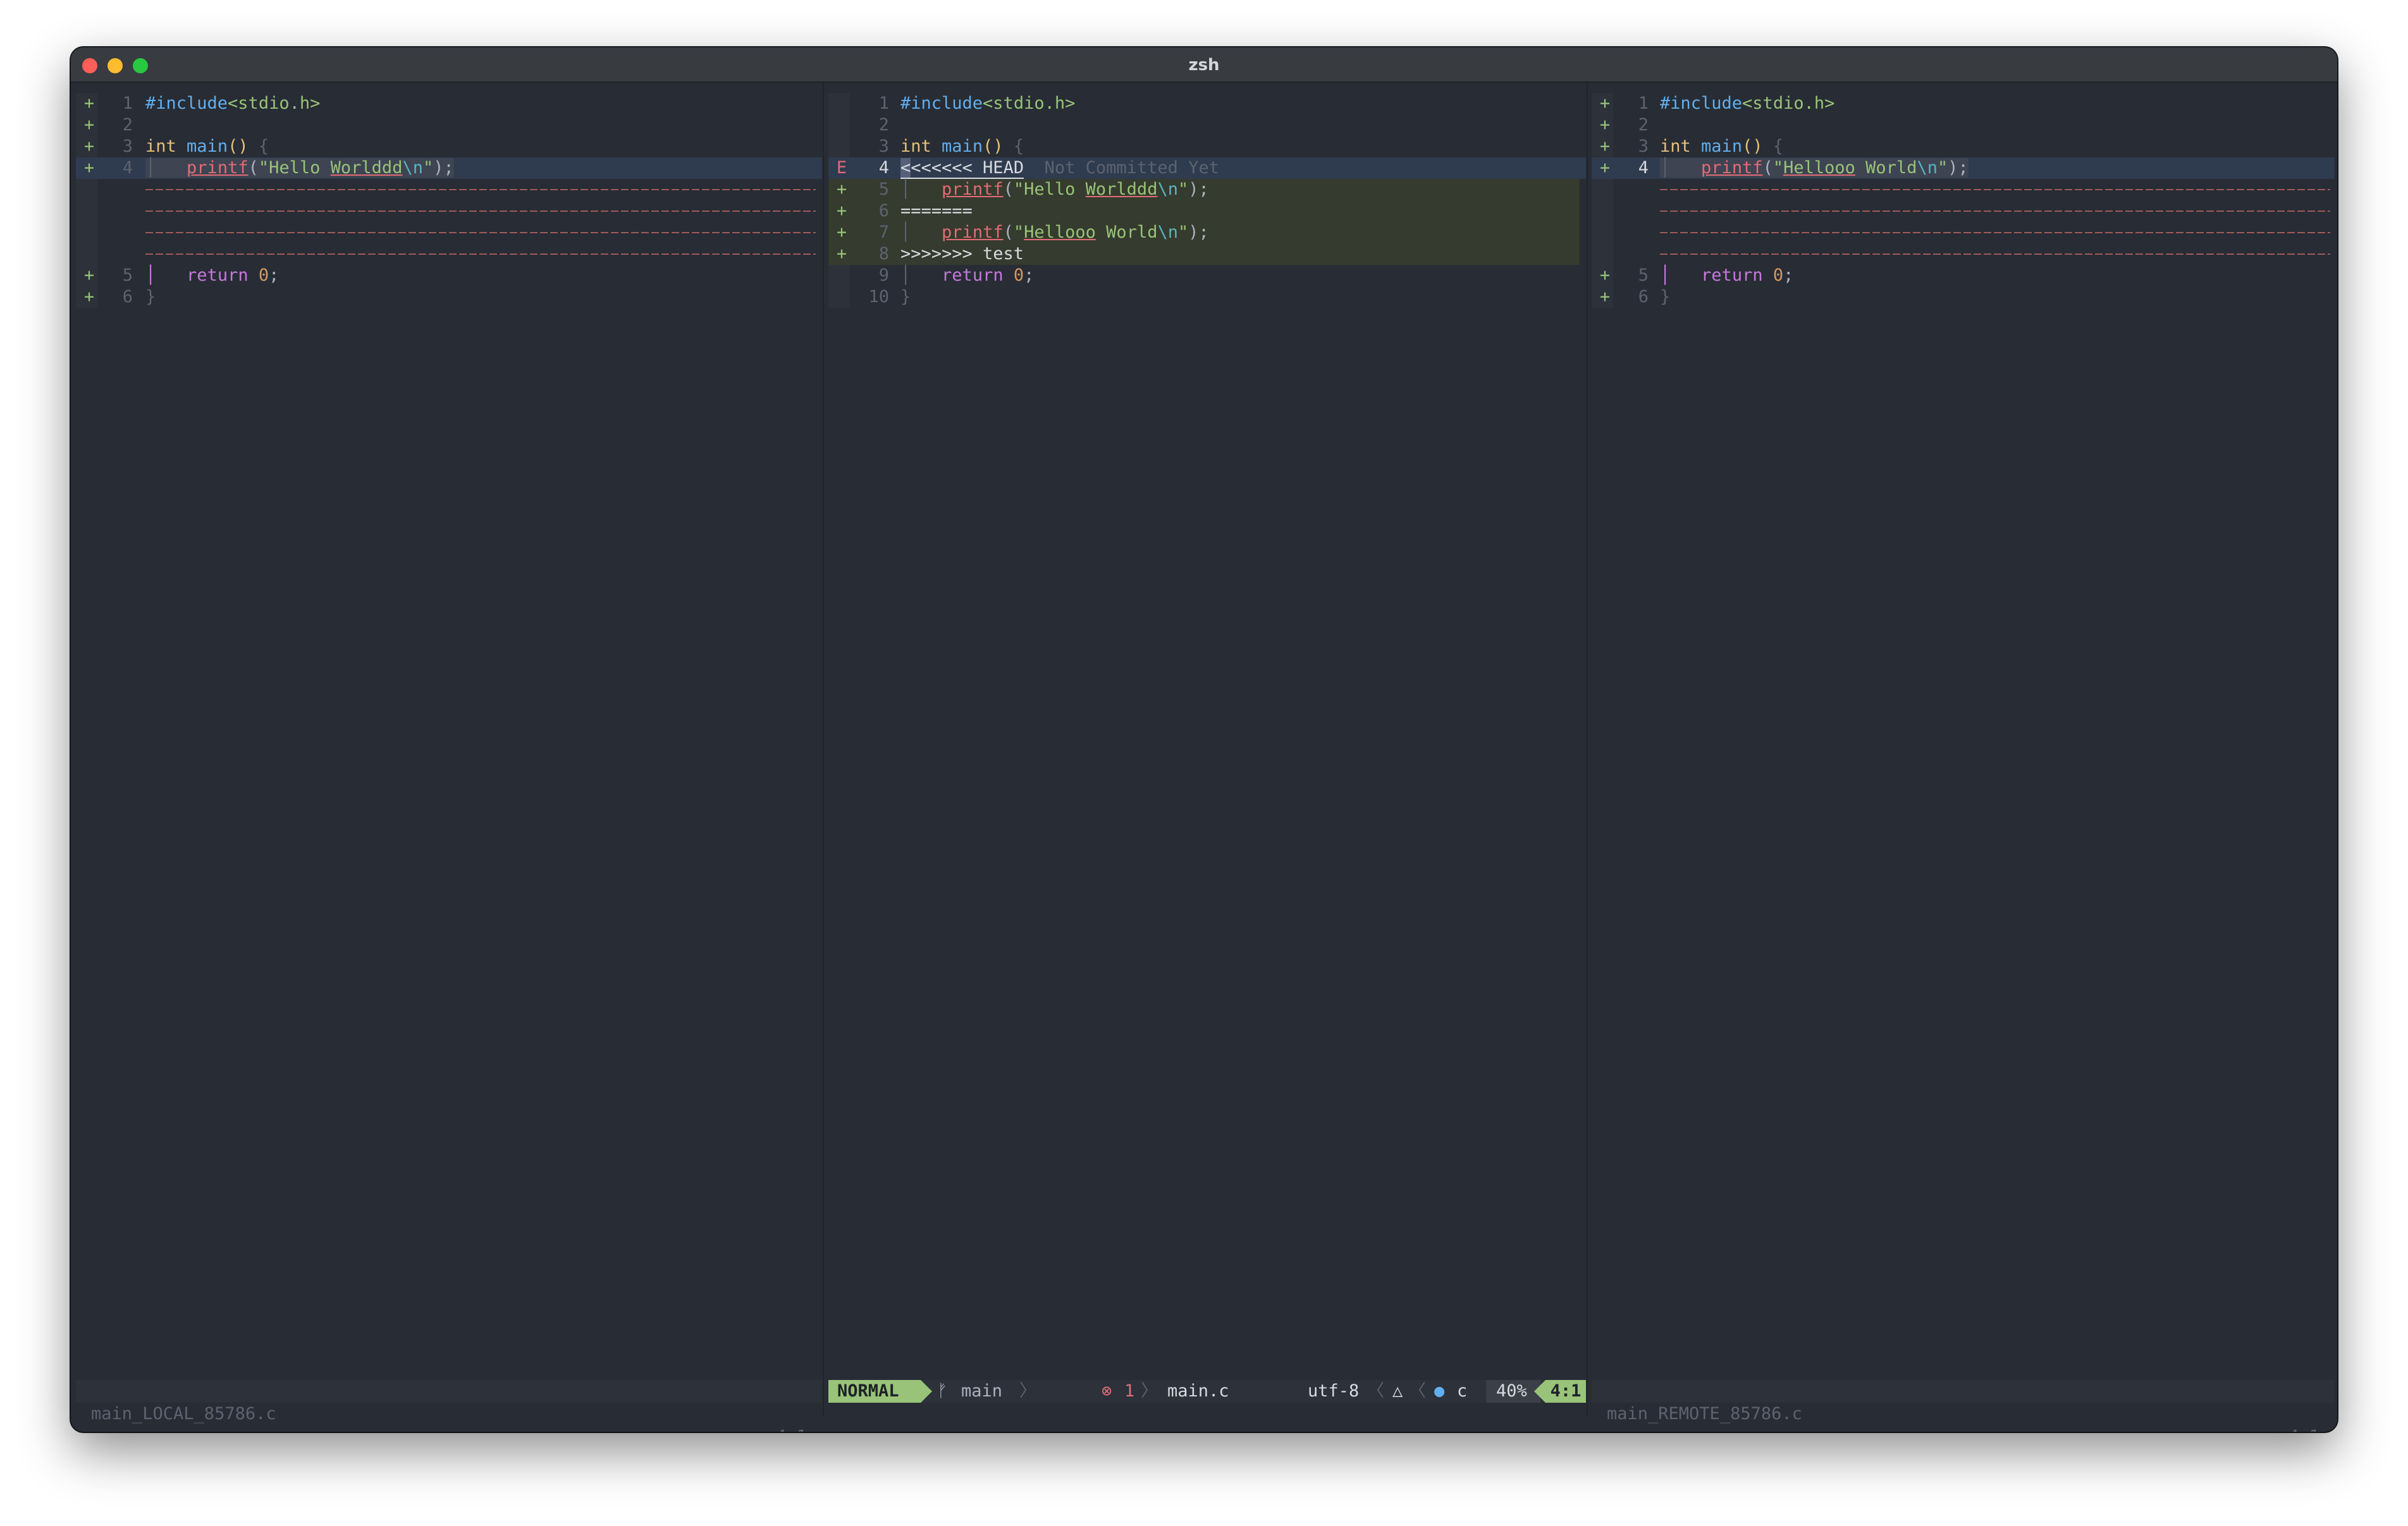  What do you see at coordinates (982, 1391) in the screenshot?
I see `git-branch: main` at bounding box center [982, 1391].